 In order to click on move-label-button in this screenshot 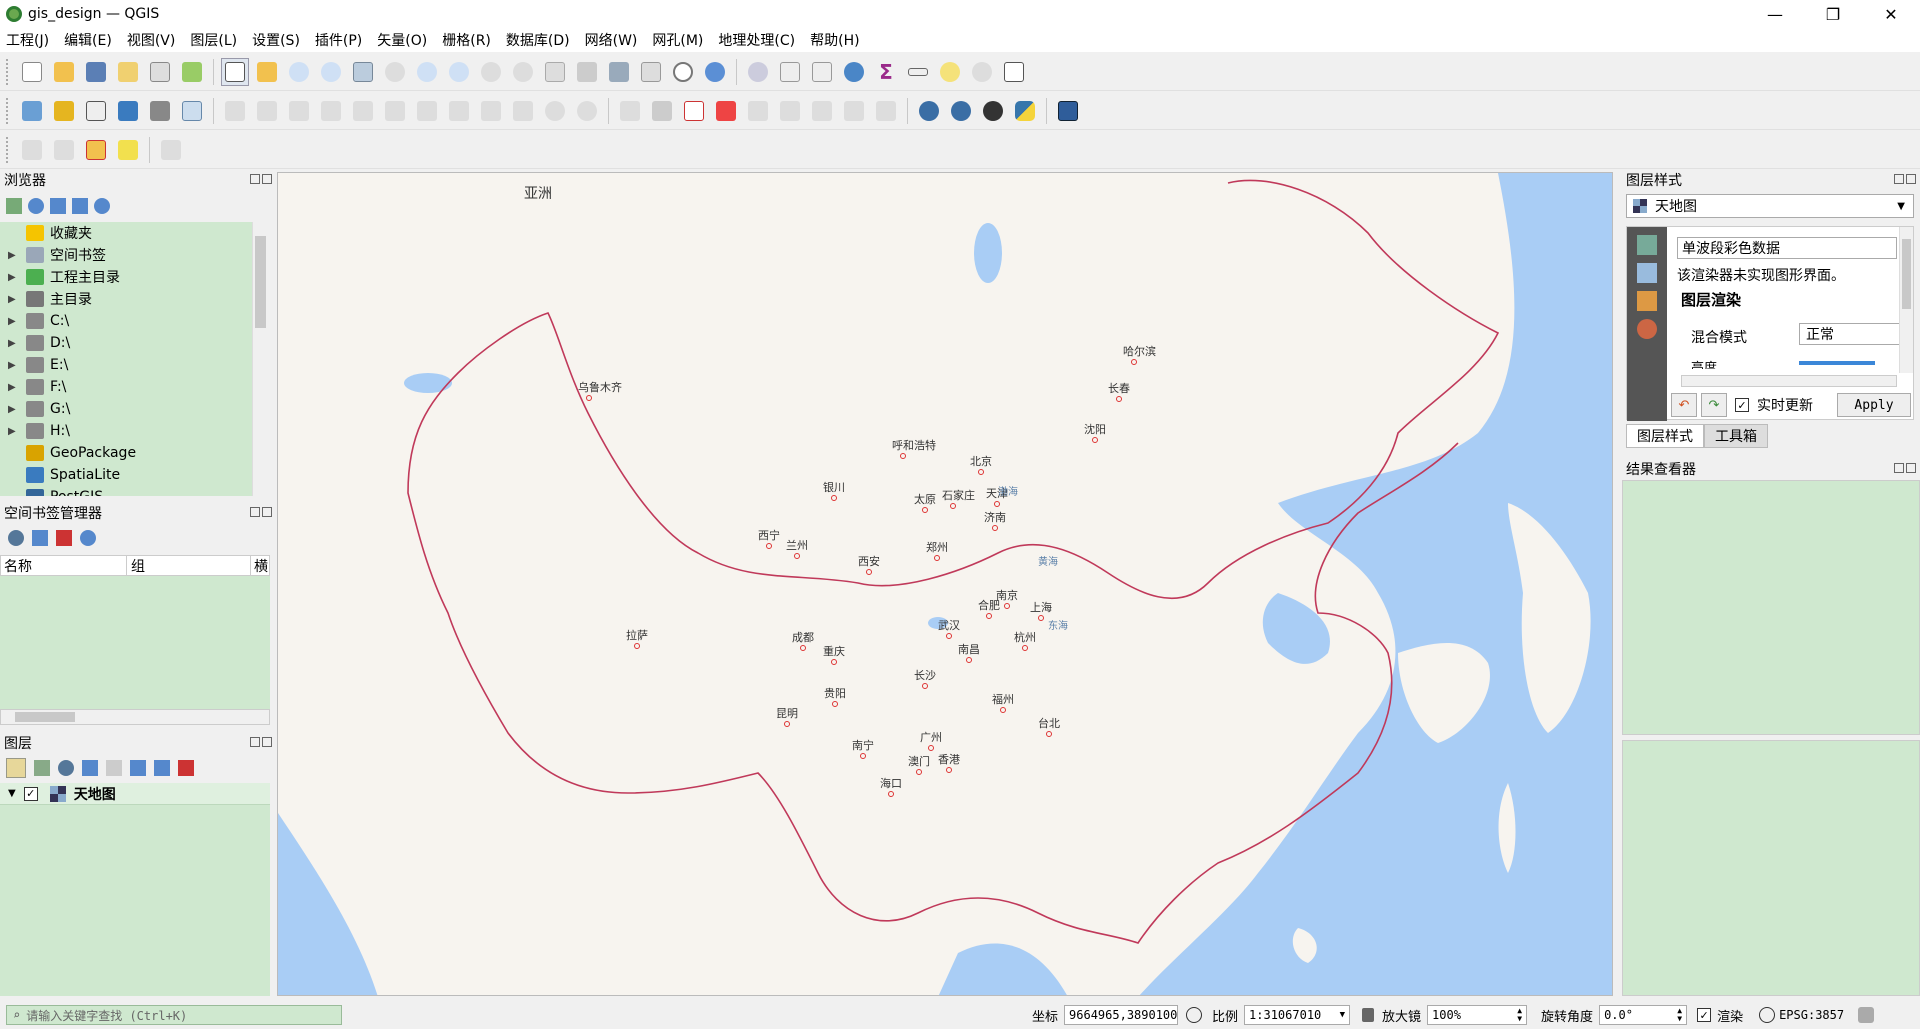, I will do `click(758, 111)`.